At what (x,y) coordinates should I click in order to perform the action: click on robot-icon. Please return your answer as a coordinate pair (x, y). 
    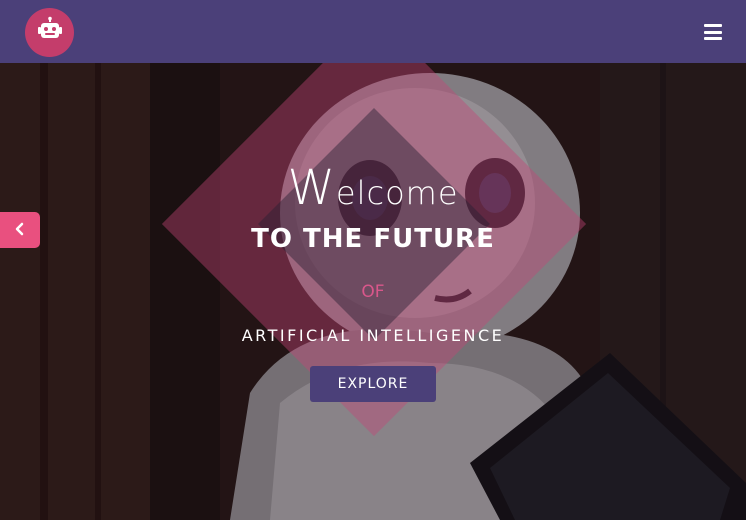
    Looking at the image, I should click on (50, 33).